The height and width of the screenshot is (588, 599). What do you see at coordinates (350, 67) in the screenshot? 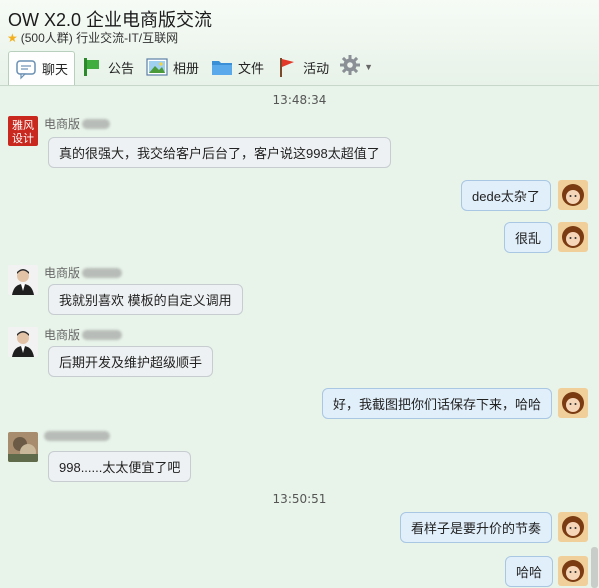
I see `gear-icon` at bounding box center [350, 67].